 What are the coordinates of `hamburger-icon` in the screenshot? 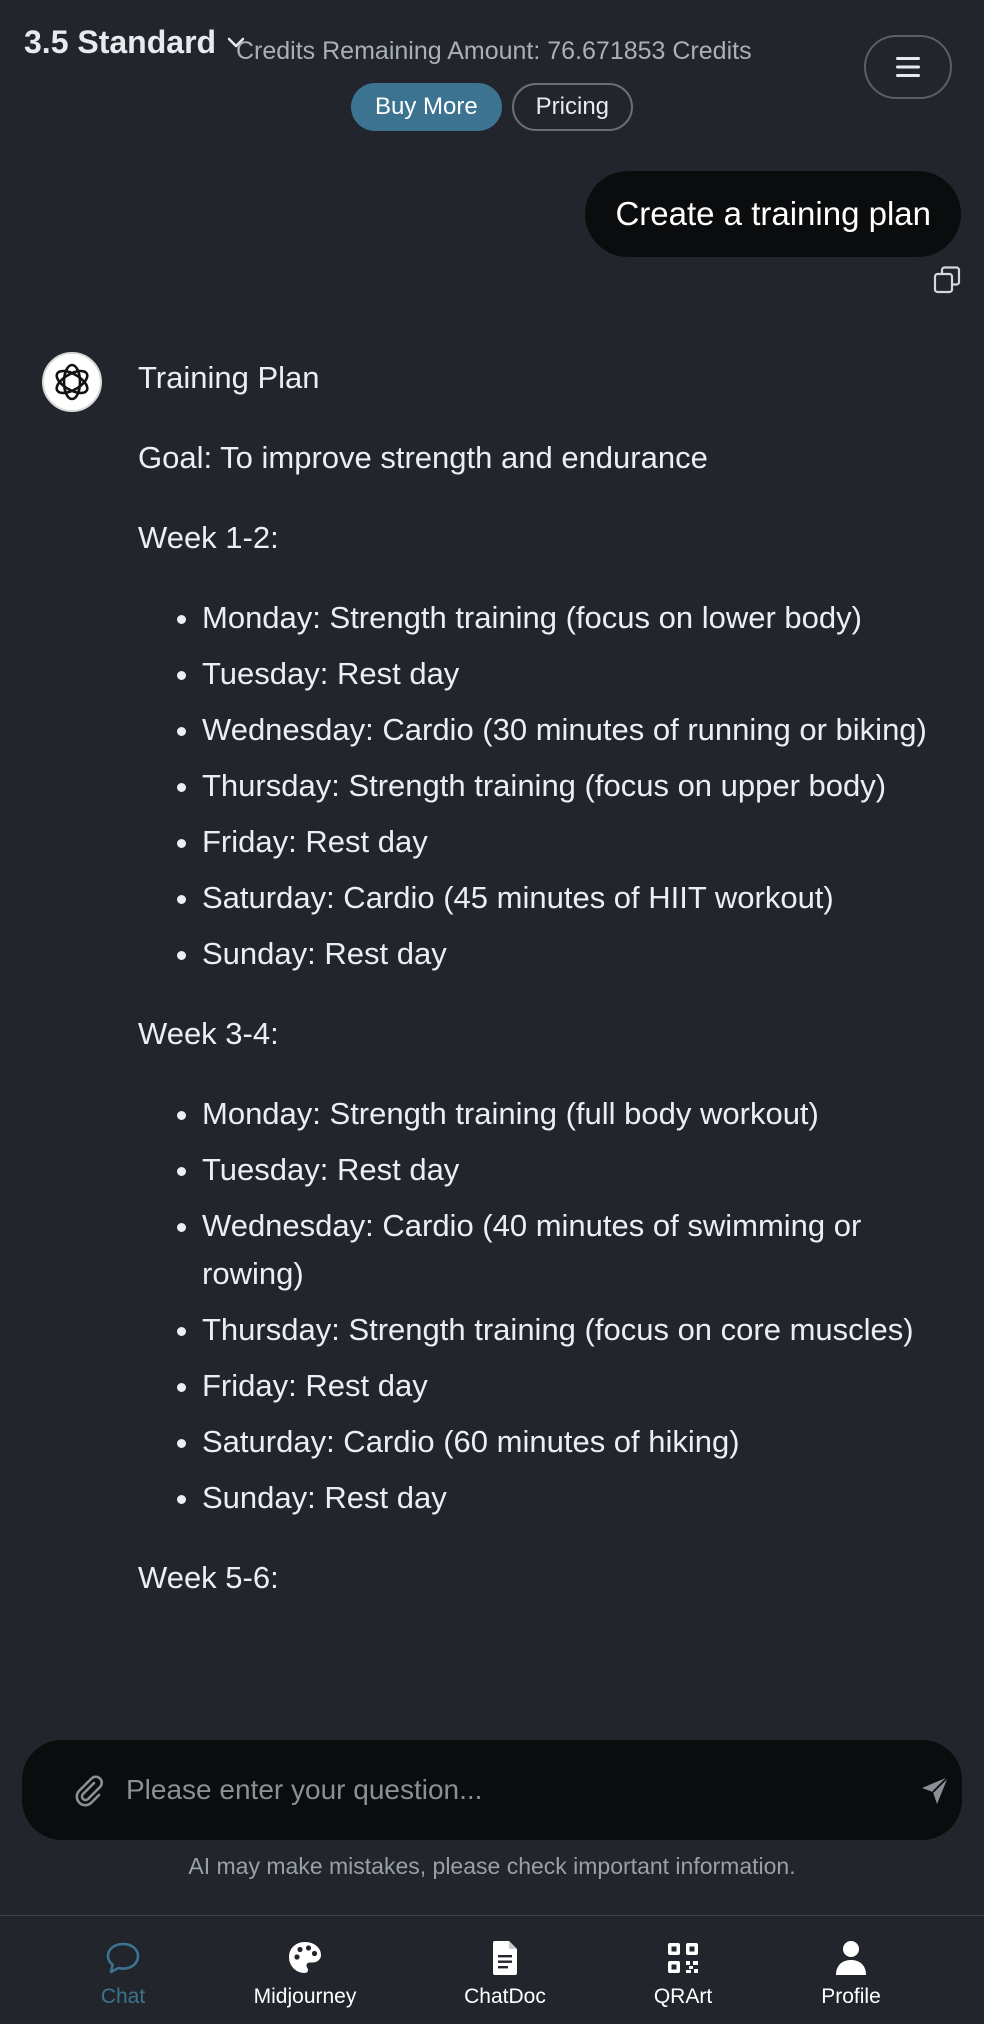 It's located at (908, 67).